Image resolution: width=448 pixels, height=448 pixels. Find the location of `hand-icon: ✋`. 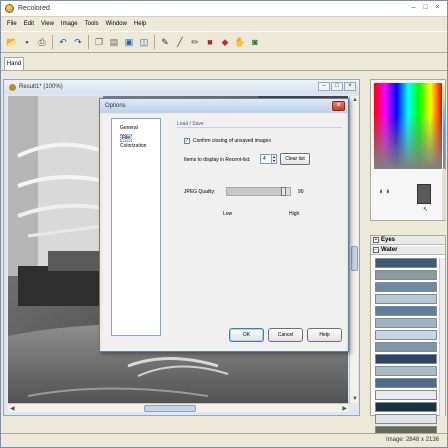

hand-icon: ✋ is located at coordinates (240, 42).